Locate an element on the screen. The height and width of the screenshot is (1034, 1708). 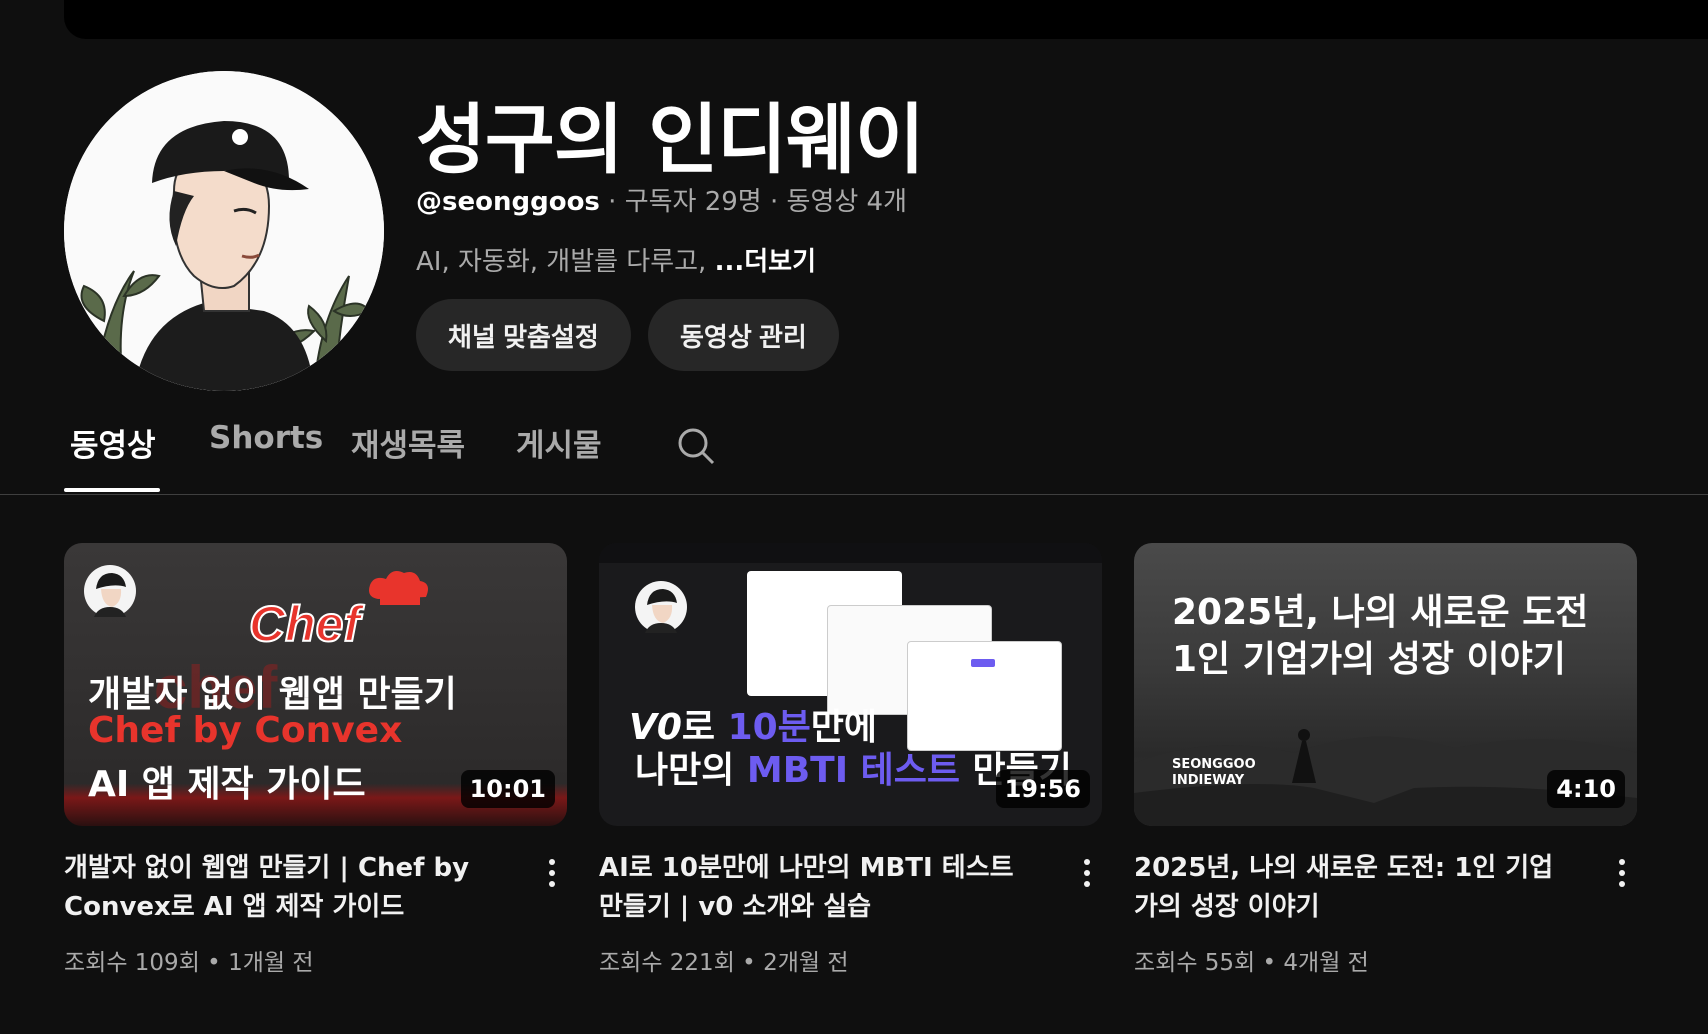
thumb-text: 나만의 is located at coordinates (691, 770).